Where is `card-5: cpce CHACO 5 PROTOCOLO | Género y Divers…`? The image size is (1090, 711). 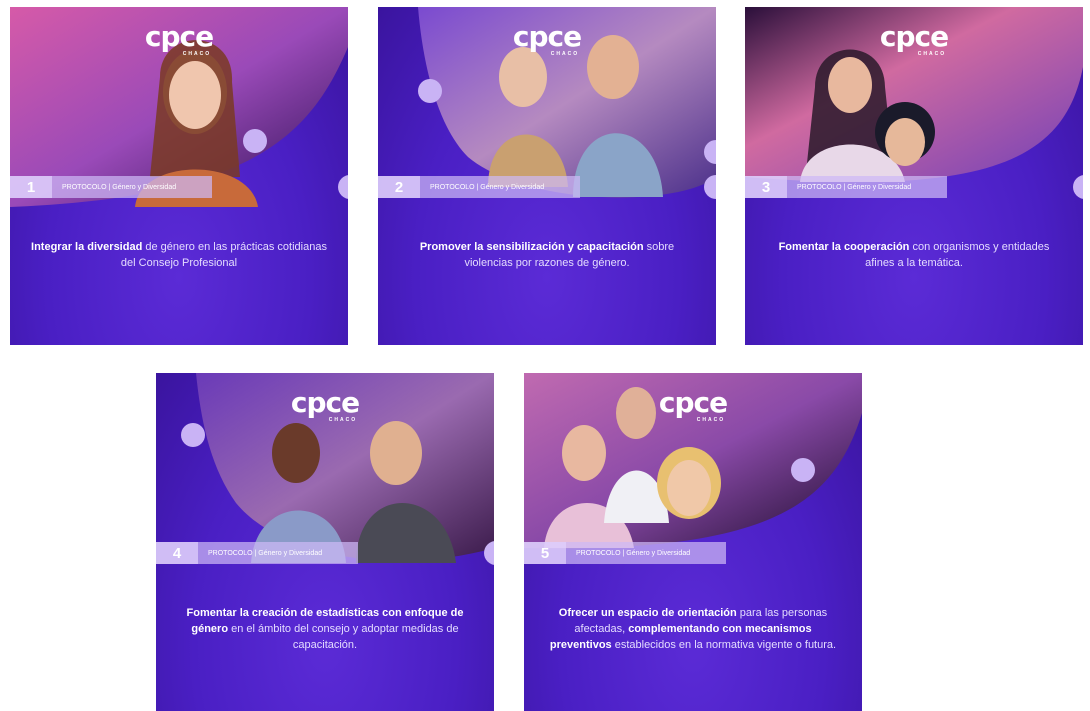
card-5: cpce CHACO 5 PROTOCOLO | Género y Divers… is located at coordinates (693, 542).